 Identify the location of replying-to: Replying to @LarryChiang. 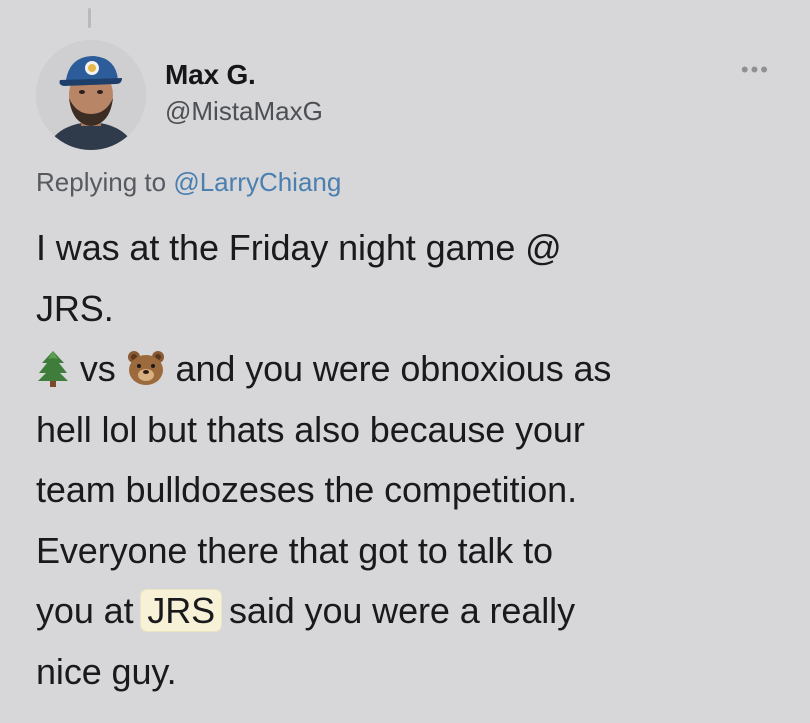
(188, 182).